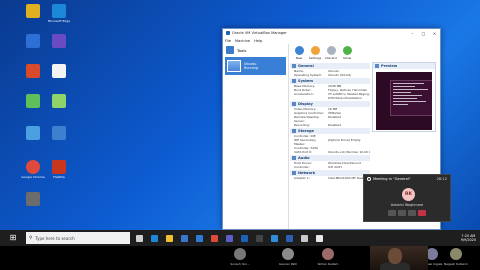 The height and width of the screenshot is (270, 480). I want to click on teams-icon, so click(229, 238).